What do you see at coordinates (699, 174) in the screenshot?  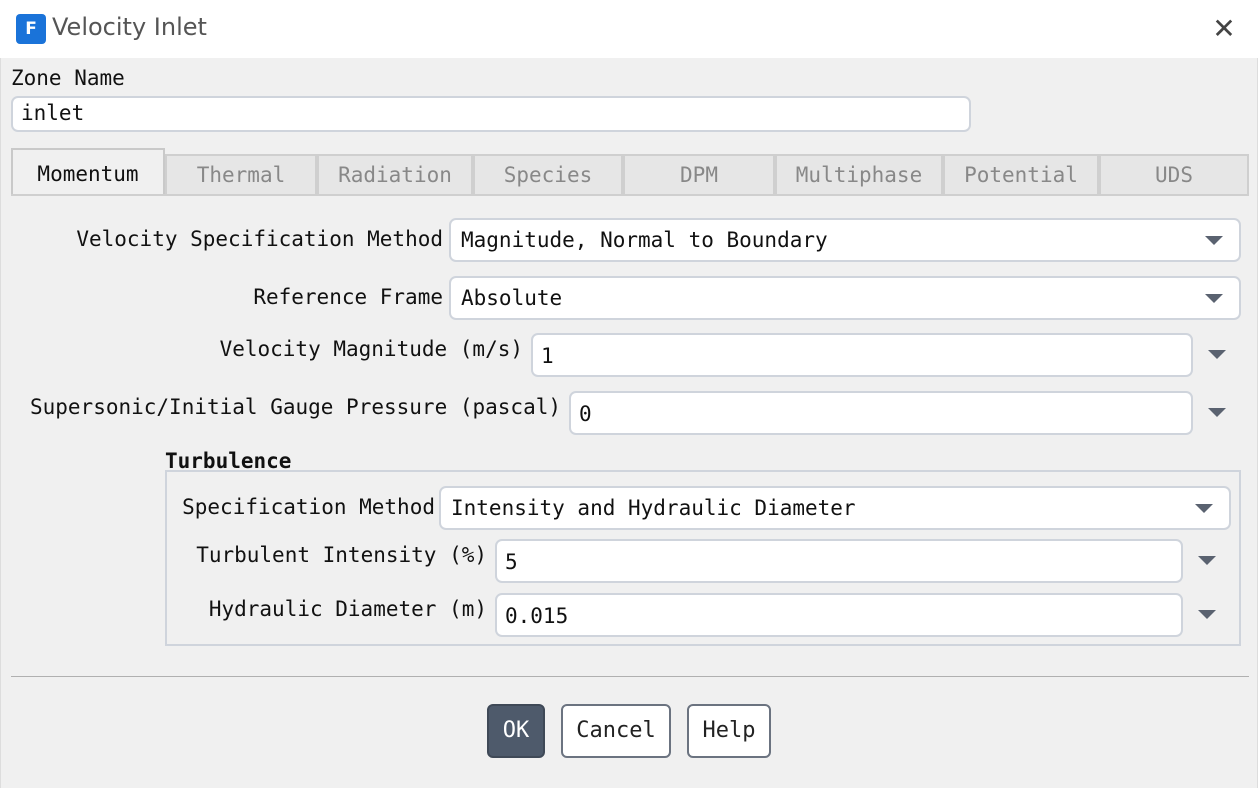 I see `tab-dpm: DPM` at bounding box center [699, 174].